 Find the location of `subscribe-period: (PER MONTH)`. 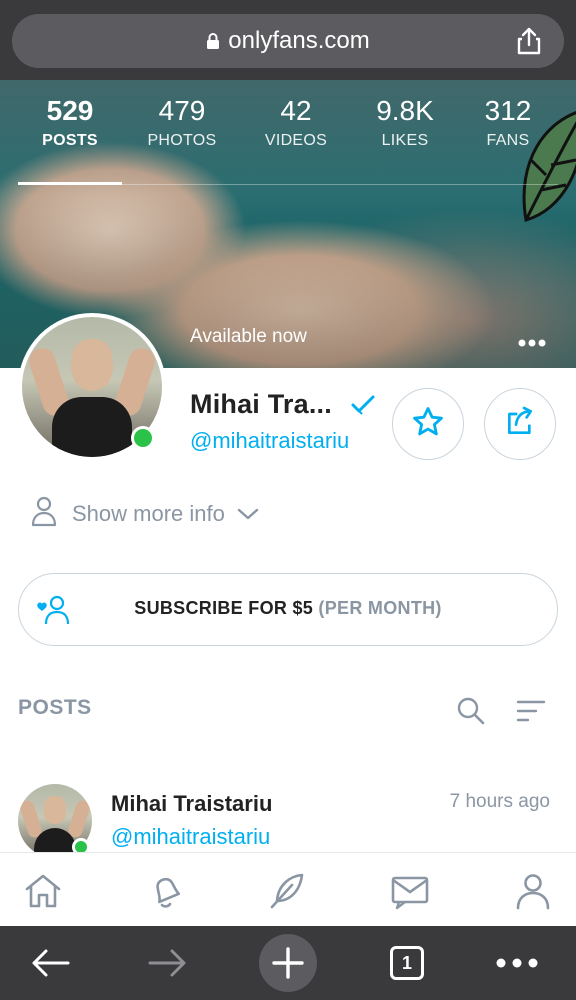

subscribe-period: (PER MONTH) is located at coordinates (380, 608).